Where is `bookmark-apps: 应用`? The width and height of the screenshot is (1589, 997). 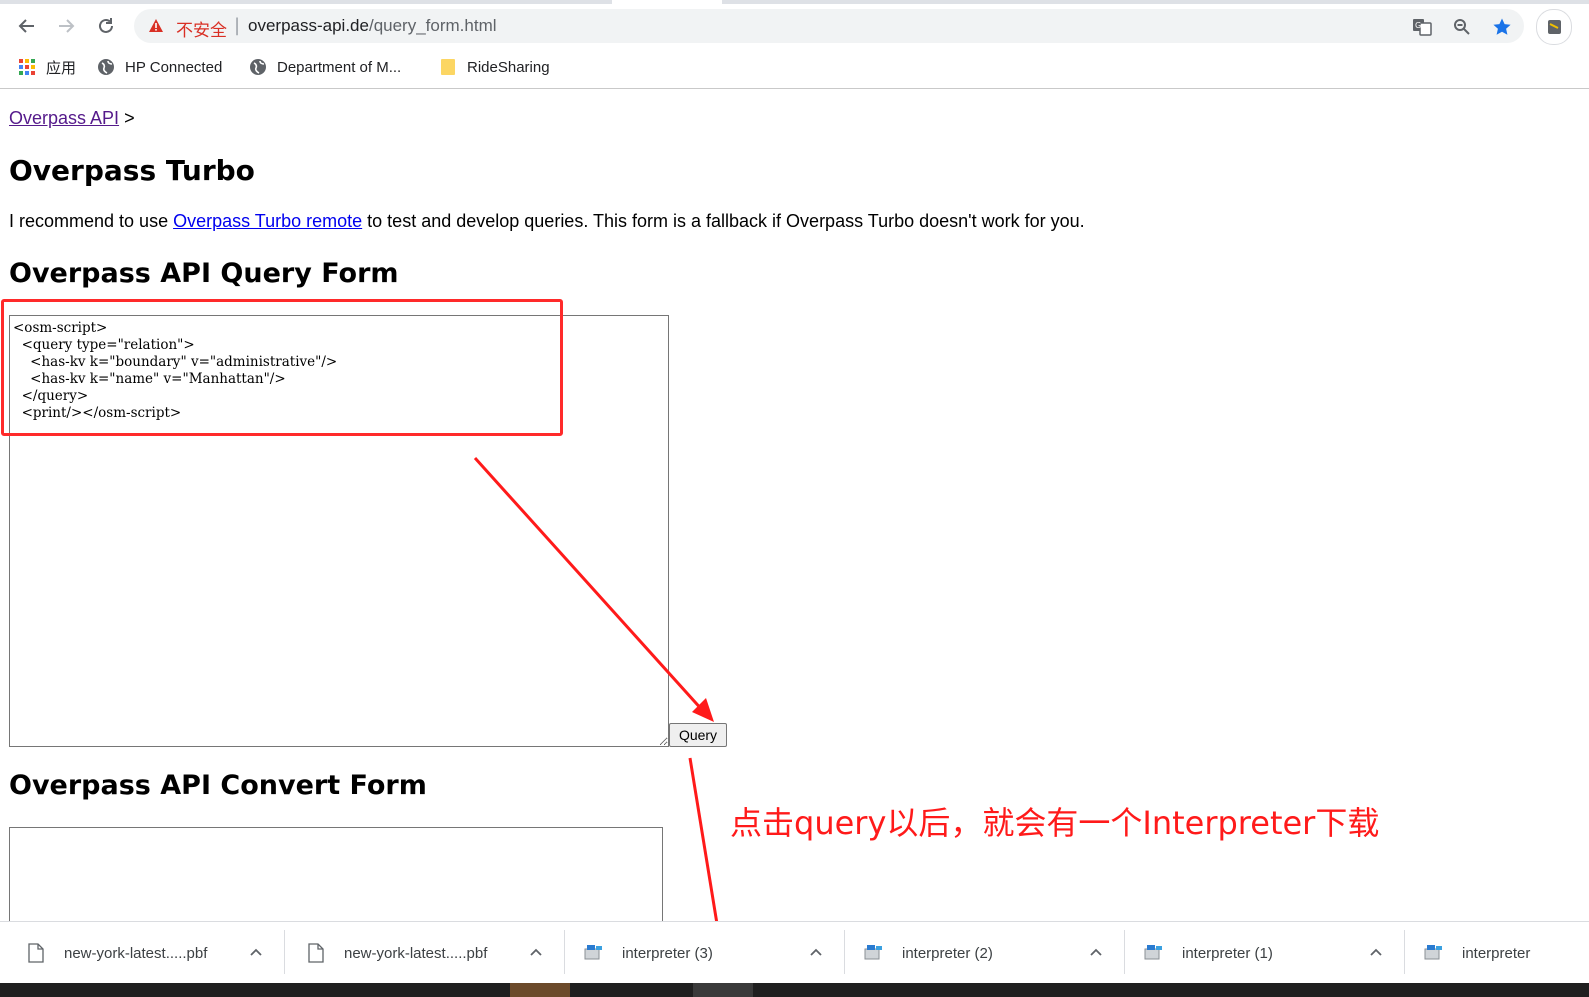
bookmark-apps: 应用 is located at coordinates (47, 67).